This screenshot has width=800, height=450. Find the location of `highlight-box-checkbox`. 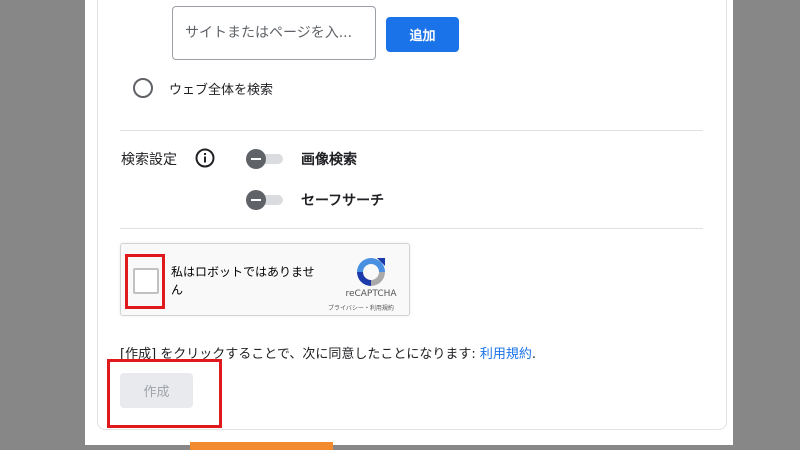

highlight-box-checkbox is located at coordinates (145, 281).